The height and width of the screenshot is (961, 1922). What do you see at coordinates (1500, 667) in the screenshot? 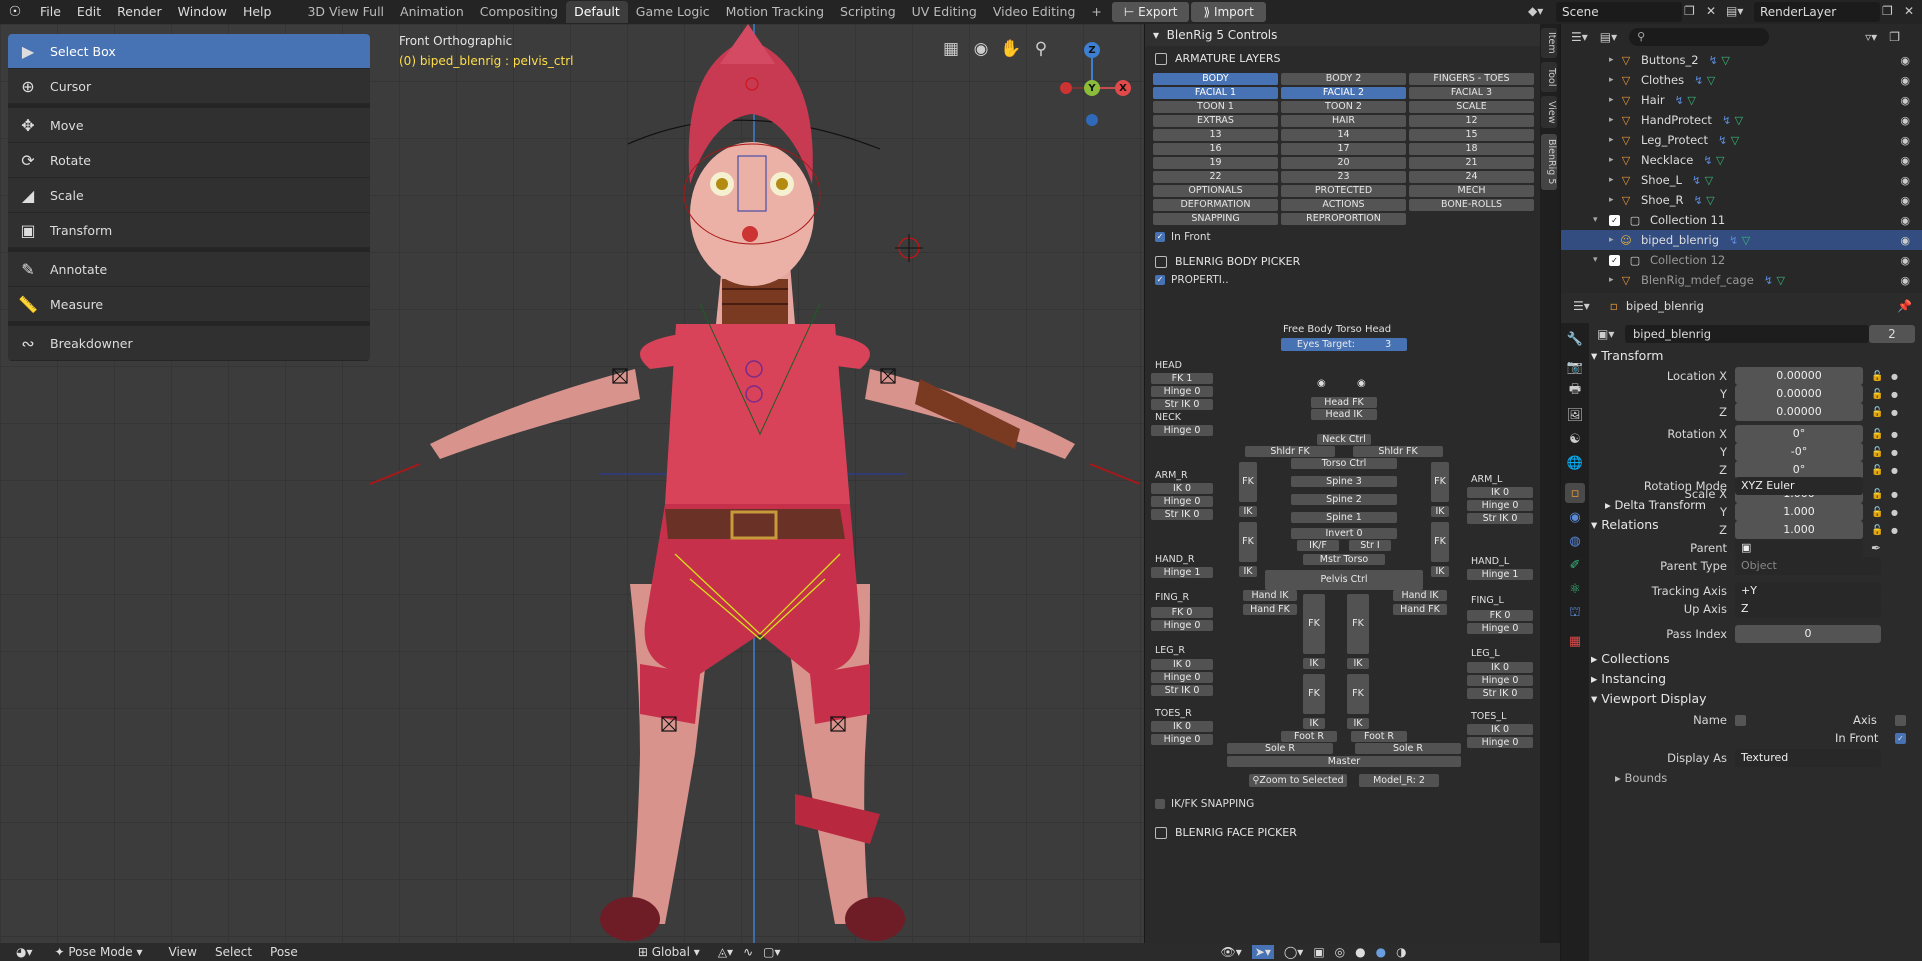
I see `leg-l-ik-slider: IK 0` at bounding box center [1500, 667].